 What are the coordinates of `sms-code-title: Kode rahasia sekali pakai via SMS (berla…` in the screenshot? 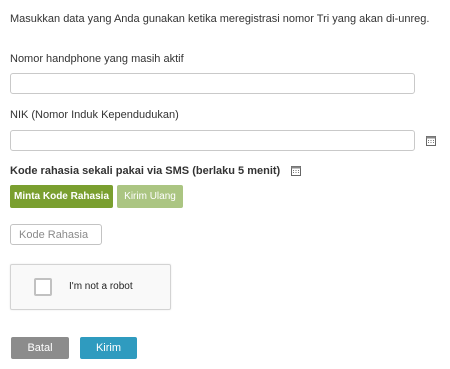 It's located at (145, 171).